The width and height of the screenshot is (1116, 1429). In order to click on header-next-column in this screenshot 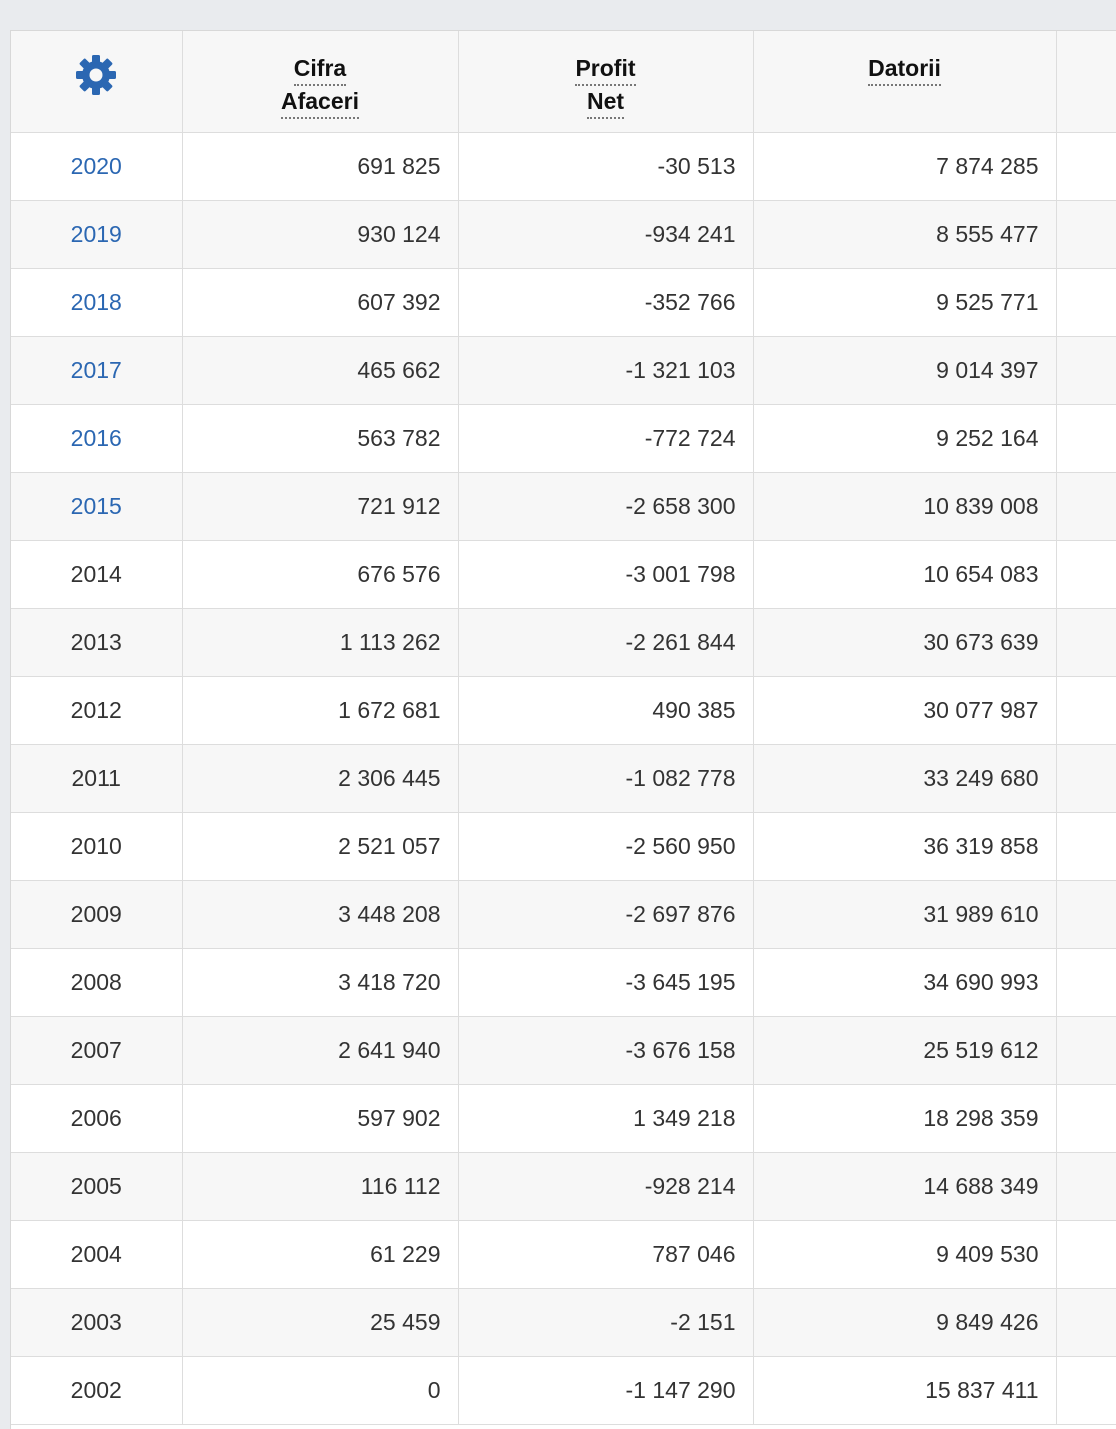, I will do `click(1086, 82)`.